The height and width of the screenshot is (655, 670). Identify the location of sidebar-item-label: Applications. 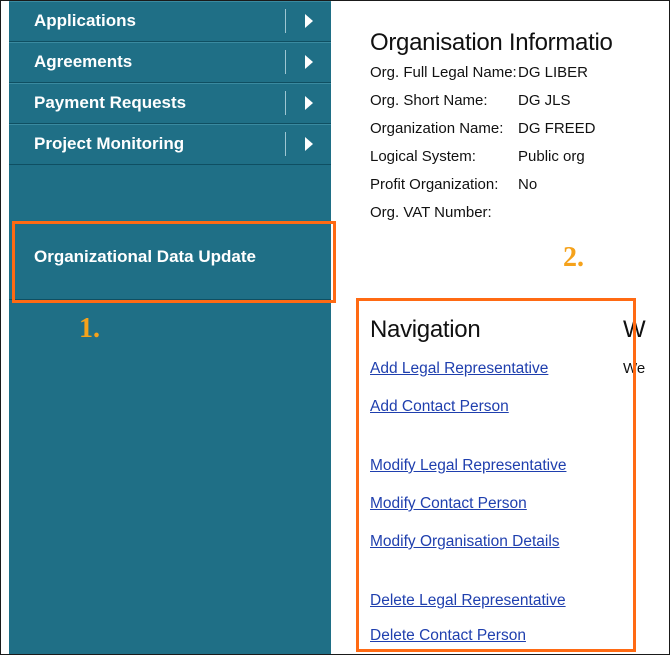
(85, 20).